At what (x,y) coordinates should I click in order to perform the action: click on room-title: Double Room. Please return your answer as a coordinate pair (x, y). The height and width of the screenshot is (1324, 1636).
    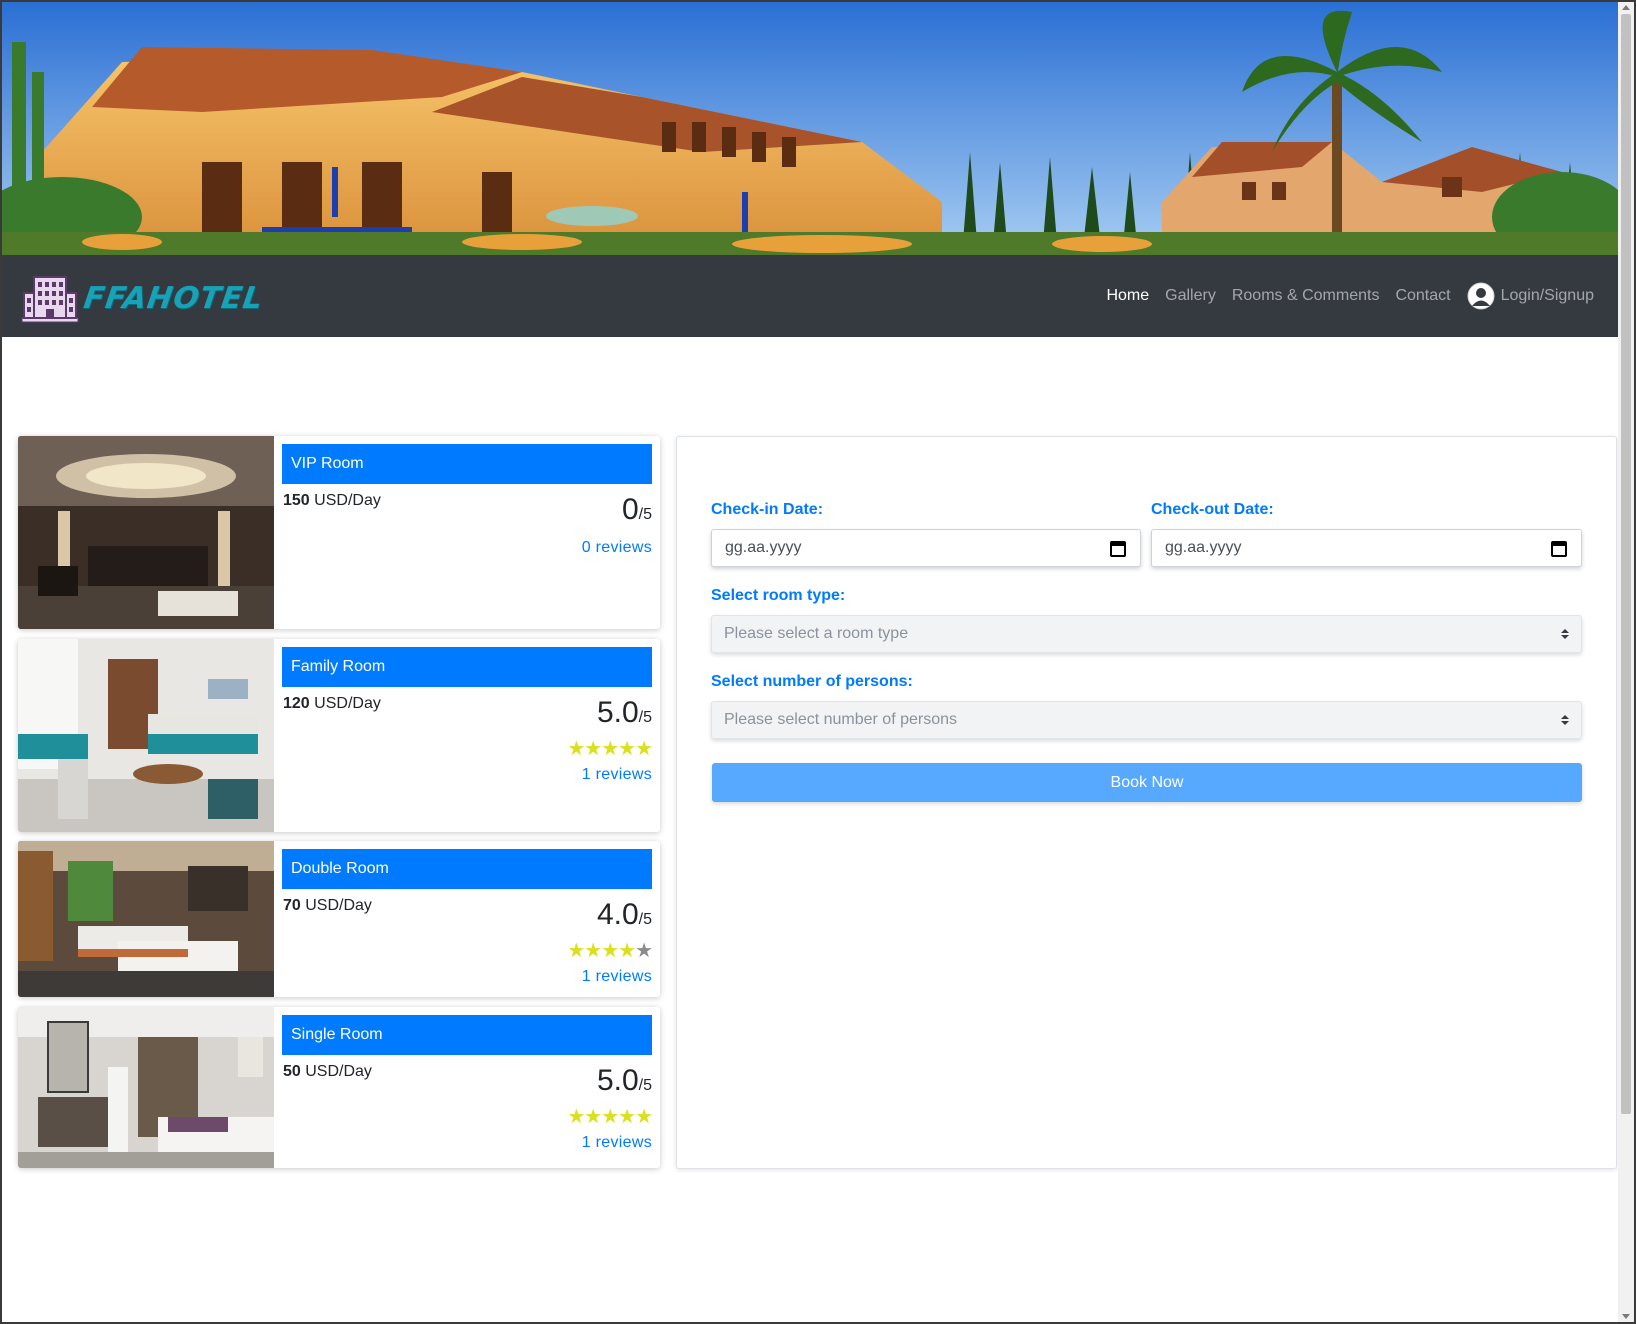
    Looking at the image, I should click on (467, 869).